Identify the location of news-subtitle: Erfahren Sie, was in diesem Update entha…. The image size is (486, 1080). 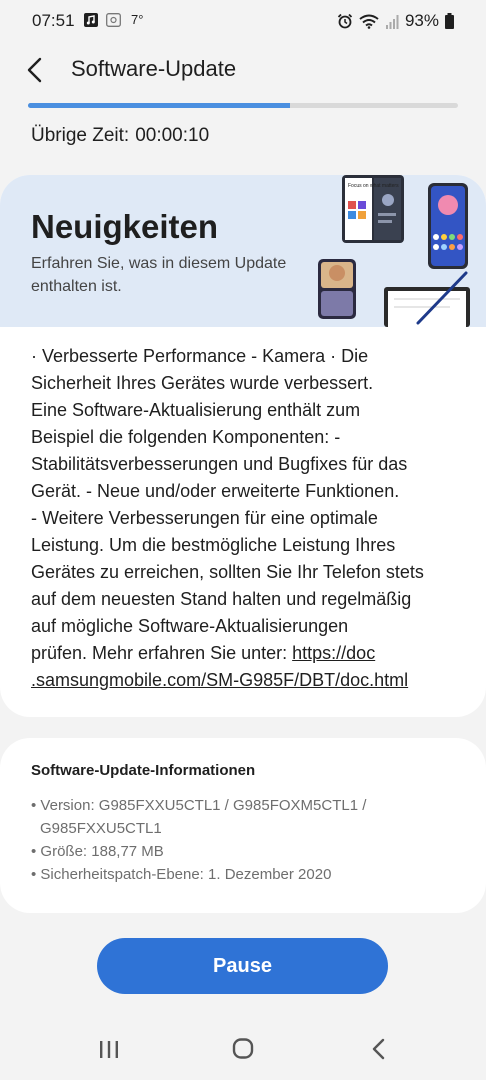
(159, 275).